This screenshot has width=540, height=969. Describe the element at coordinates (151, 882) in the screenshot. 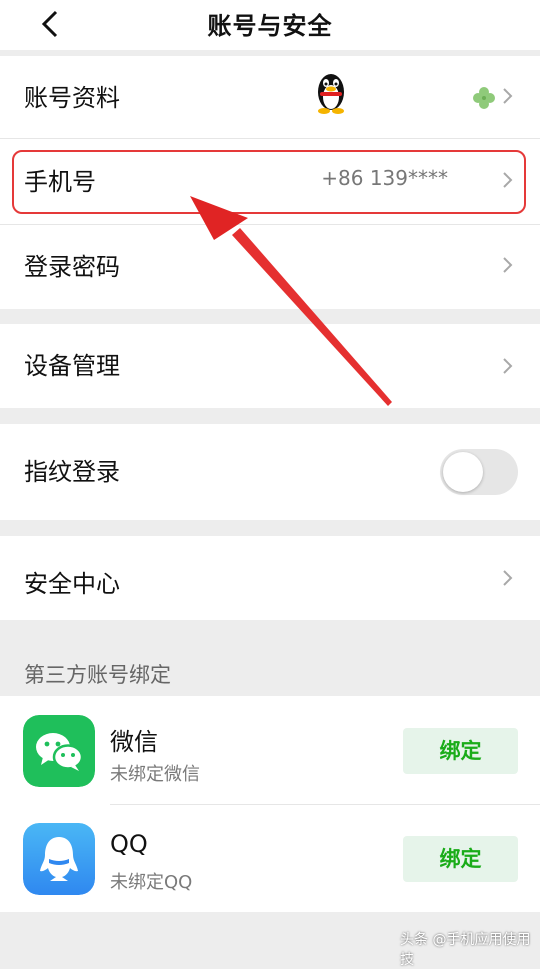

I see `qq-bind-status: 未绑定QQ` at that location.